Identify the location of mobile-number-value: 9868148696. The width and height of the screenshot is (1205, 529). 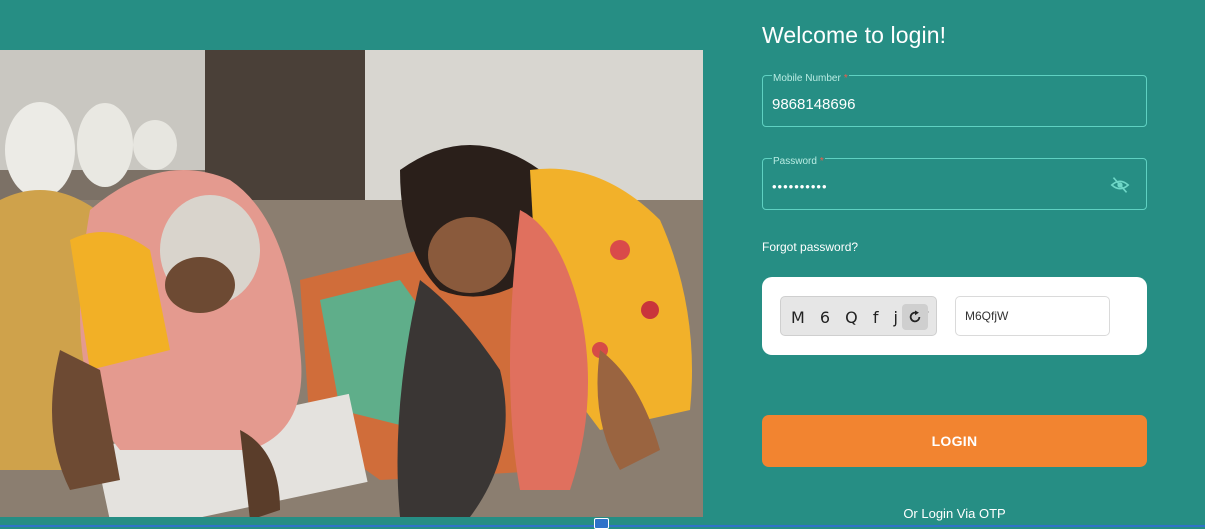
(813, 104).